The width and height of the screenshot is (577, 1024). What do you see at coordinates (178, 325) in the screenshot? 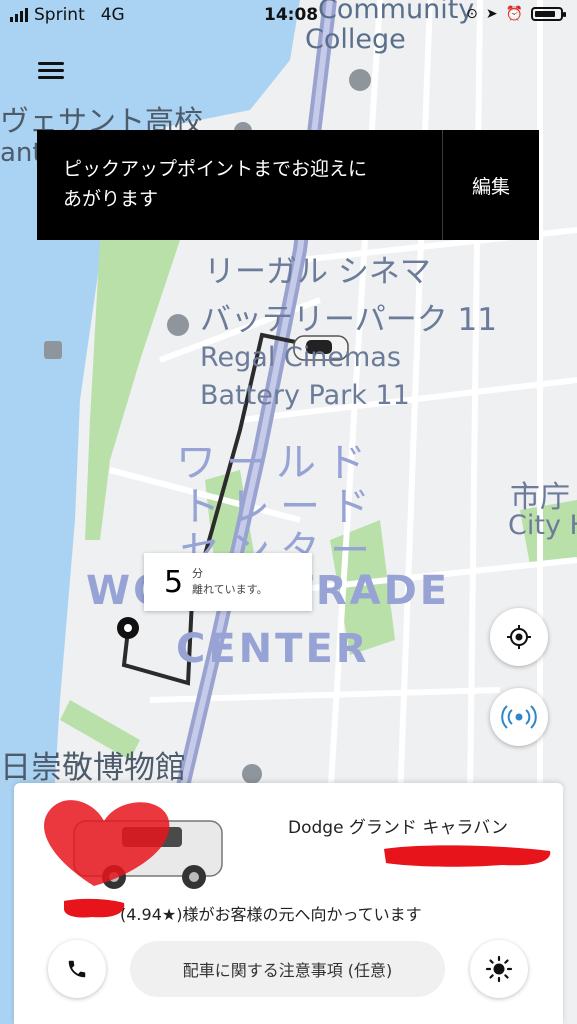
I see `cinema-poi-icon` at bounding box center [178, 325].